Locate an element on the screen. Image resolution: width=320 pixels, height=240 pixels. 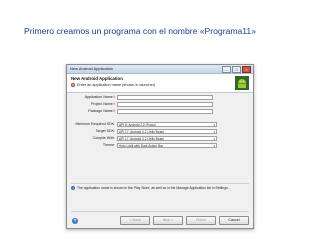
finish-button: Finish is located at coordinates (201, 220).